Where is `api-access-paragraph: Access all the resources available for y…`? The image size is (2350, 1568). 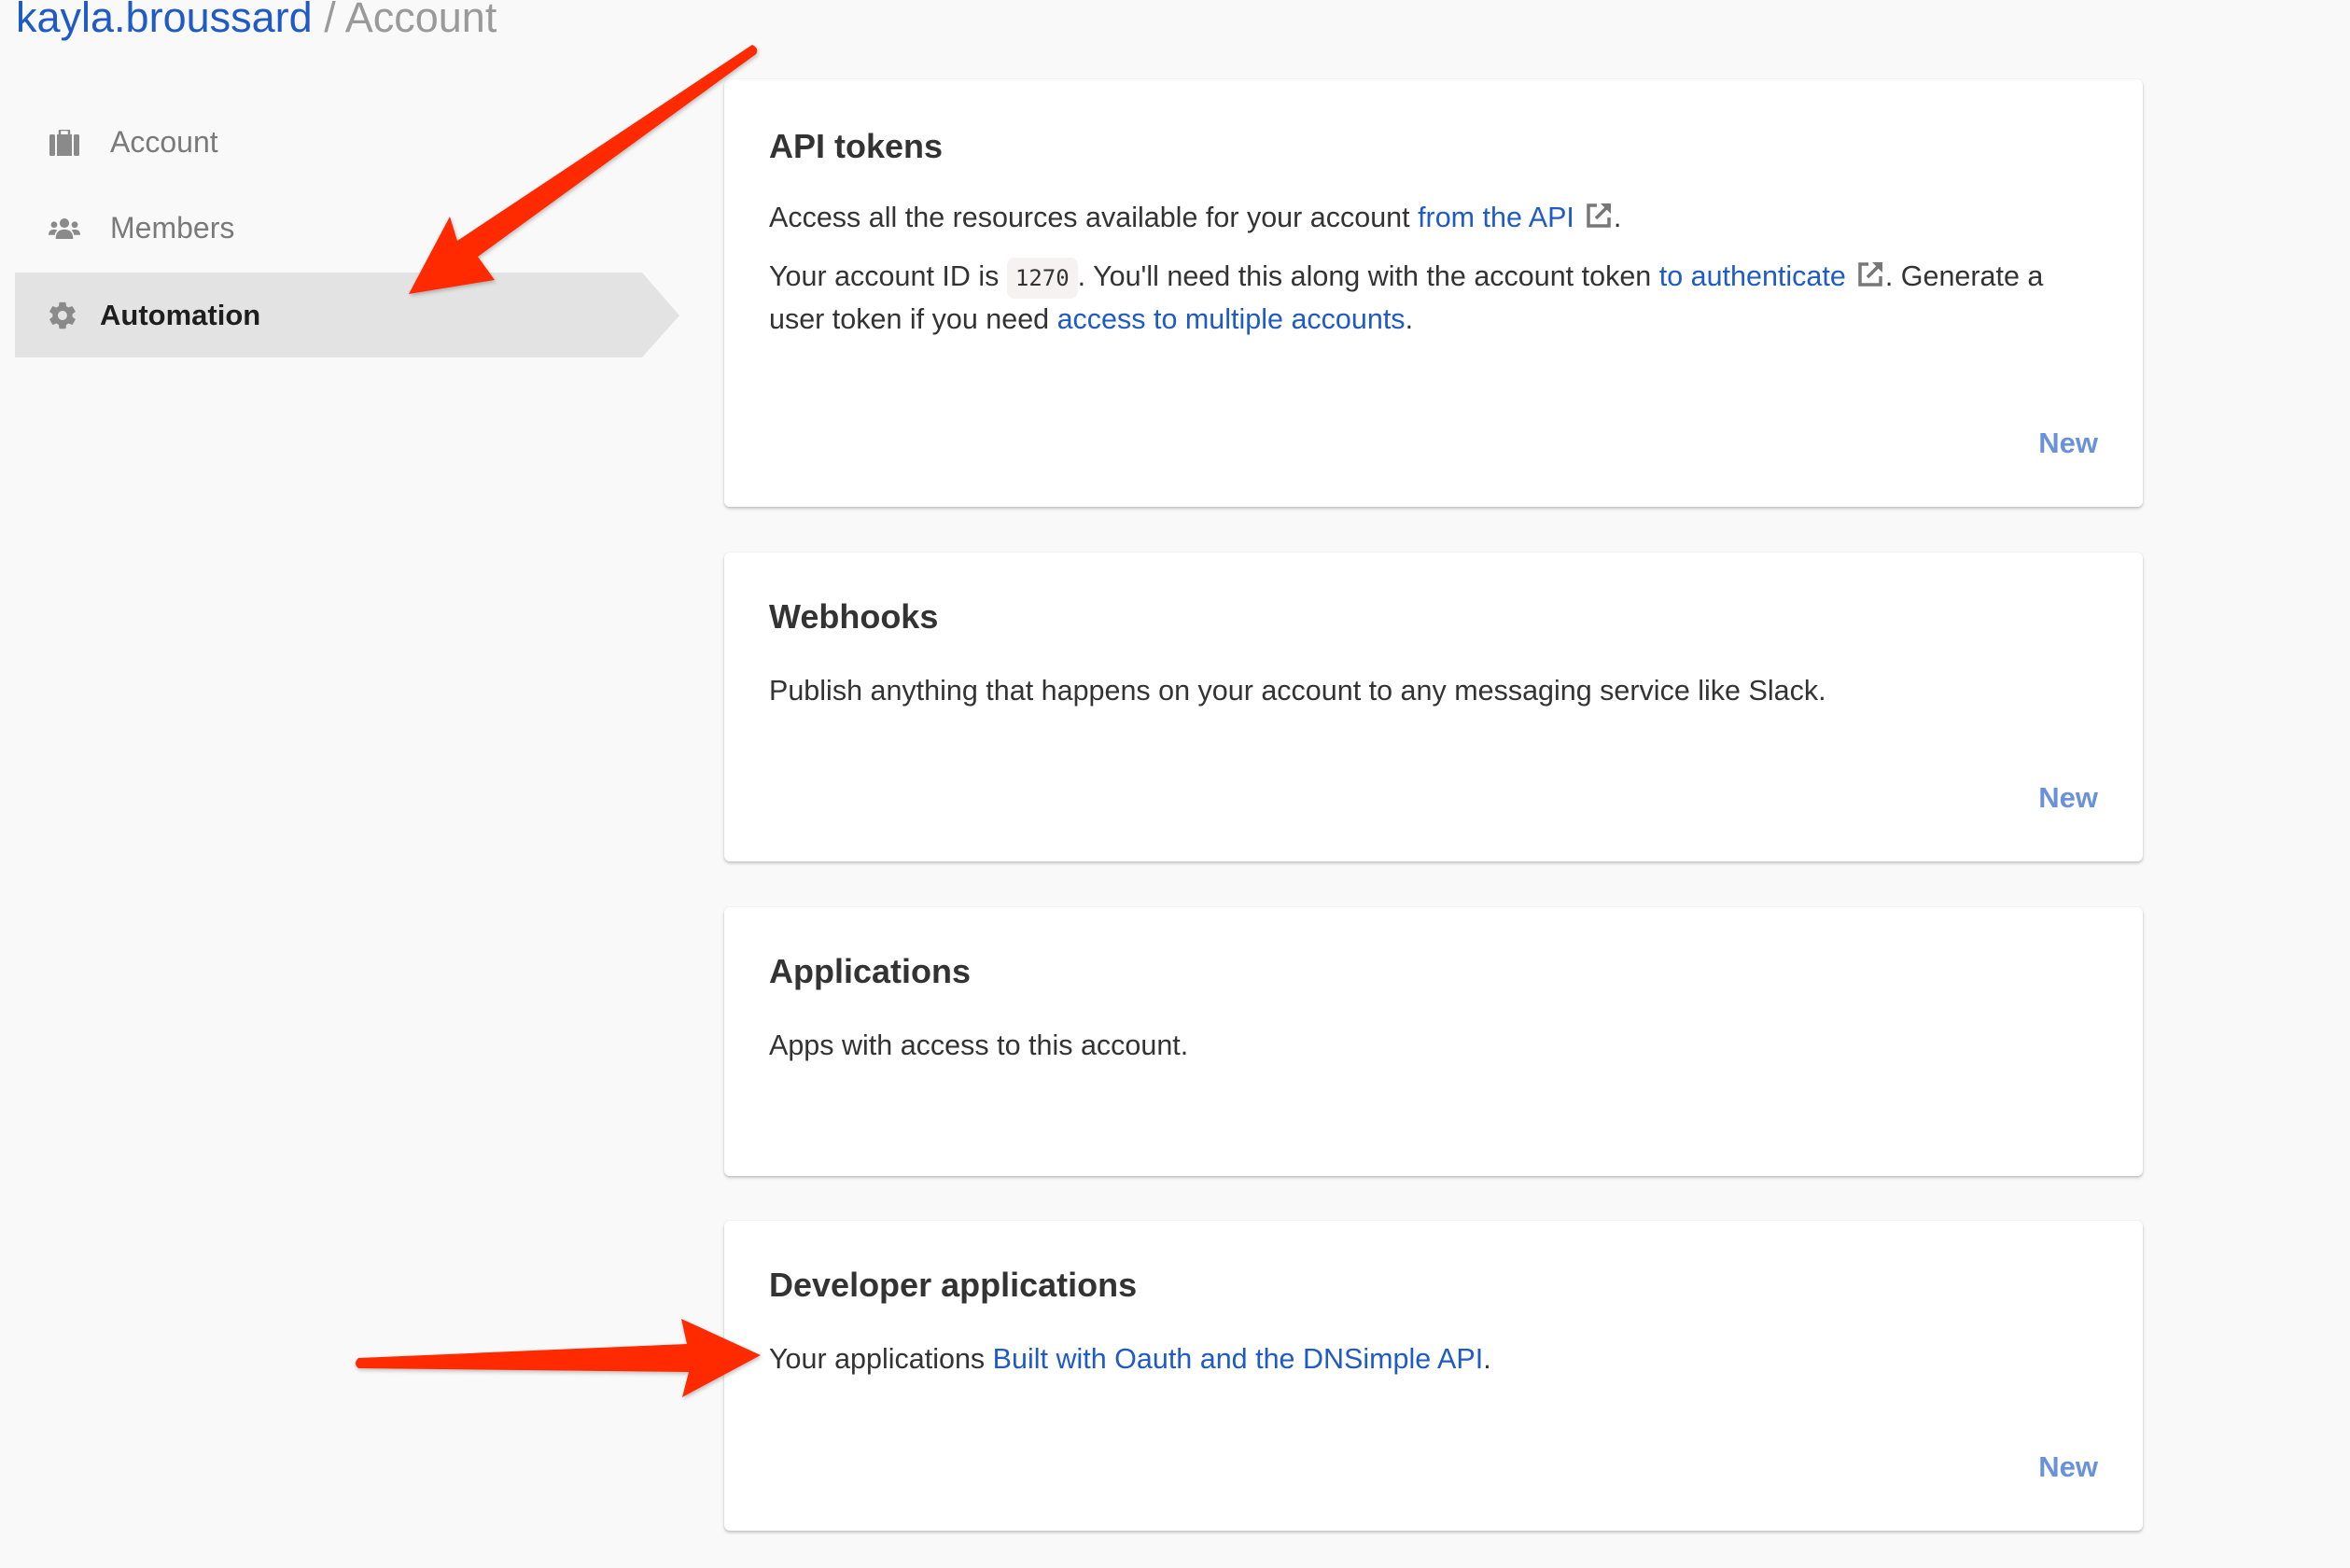
api-access-paragraph: Access all the resources available for y… is located at coordinates (1433, 217).